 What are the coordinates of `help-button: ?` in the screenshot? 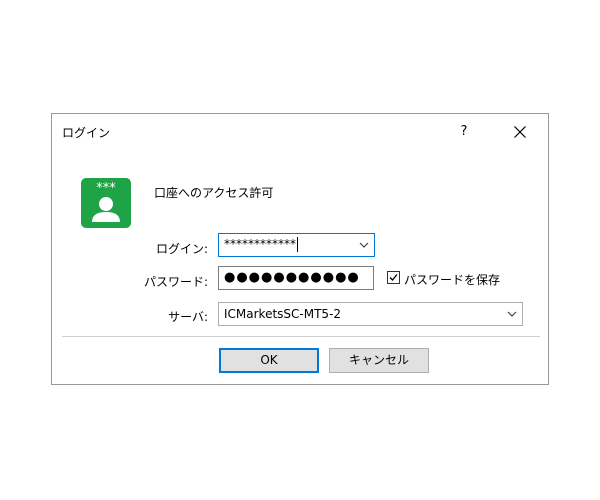 It's located at (464, 132).